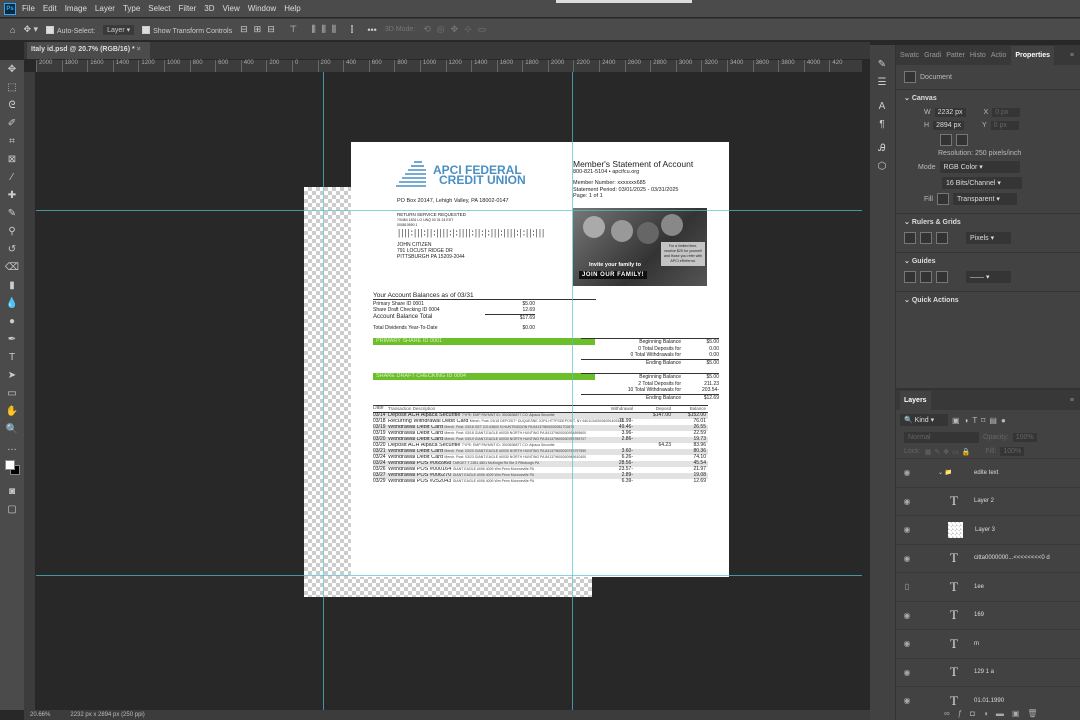 The image size is (1080, 720). I want to click on align-icons: ⊟⊞⊟ ⊤ ⫼⫼⫼ ⫿, so click(299, 29).